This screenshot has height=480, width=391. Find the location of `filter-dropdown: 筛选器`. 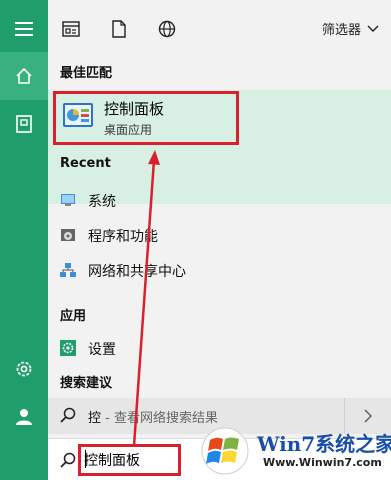

filter-dropdown: 筛选器 is located at coordinates (350, 28).